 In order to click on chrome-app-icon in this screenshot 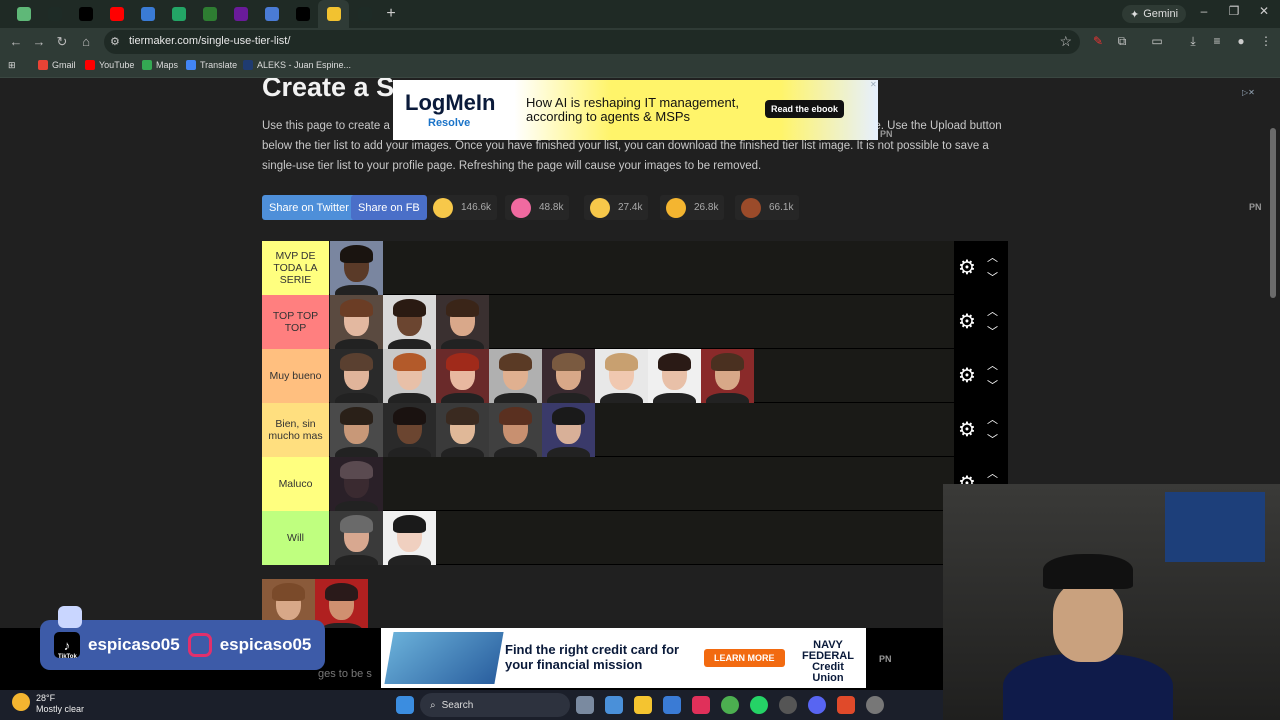, I will do `click(730, 705)`.